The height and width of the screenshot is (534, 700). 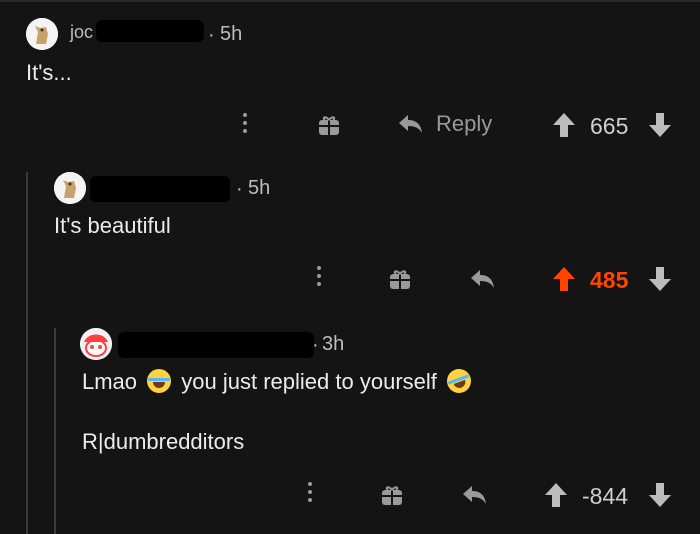 What do you see at coordinates (464, 123) in the screenshot?
I see `reply-label: Reply` at bounding box center [464, 123].